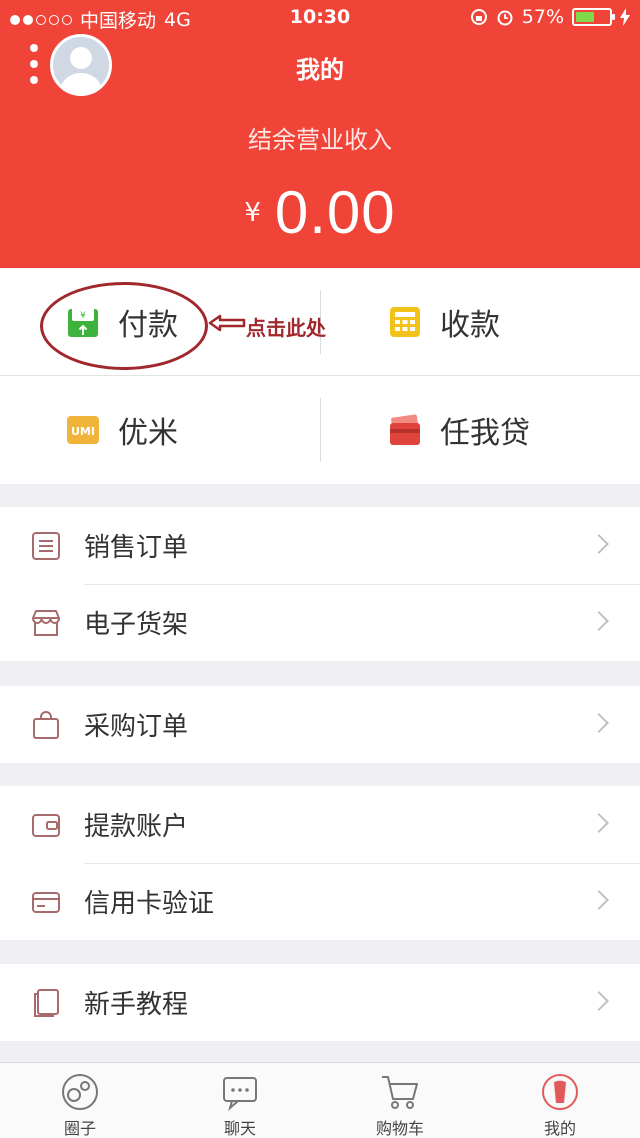  I want to click on tab-cart: 购物车, so click(400, 1100).